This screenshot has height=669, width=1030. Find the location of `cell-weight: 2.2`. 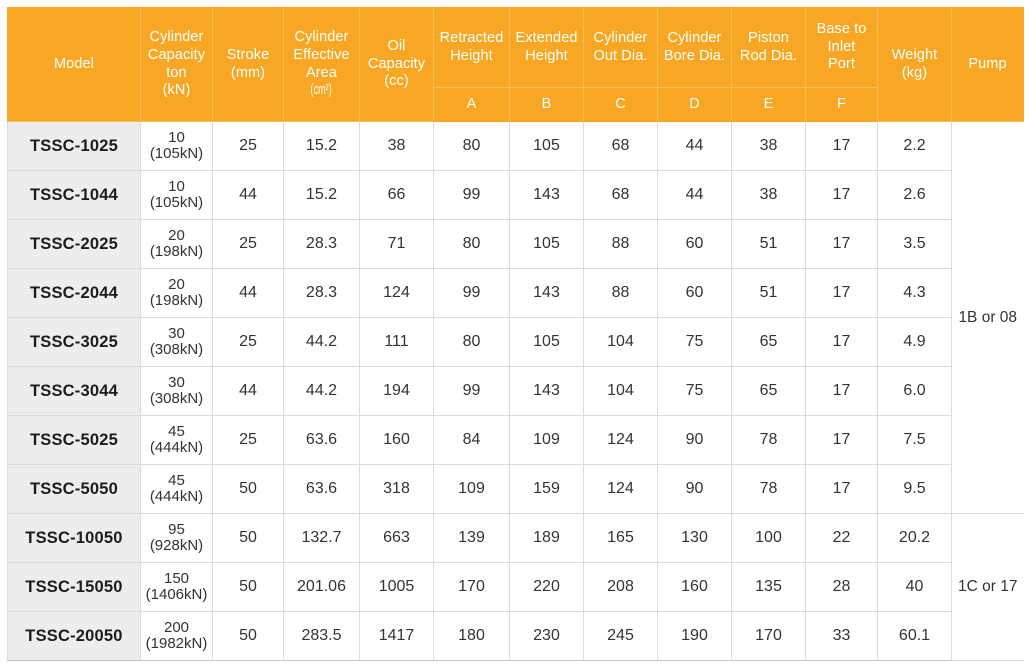

cell-weight: 2.2 is located at coordinates (914, 146).